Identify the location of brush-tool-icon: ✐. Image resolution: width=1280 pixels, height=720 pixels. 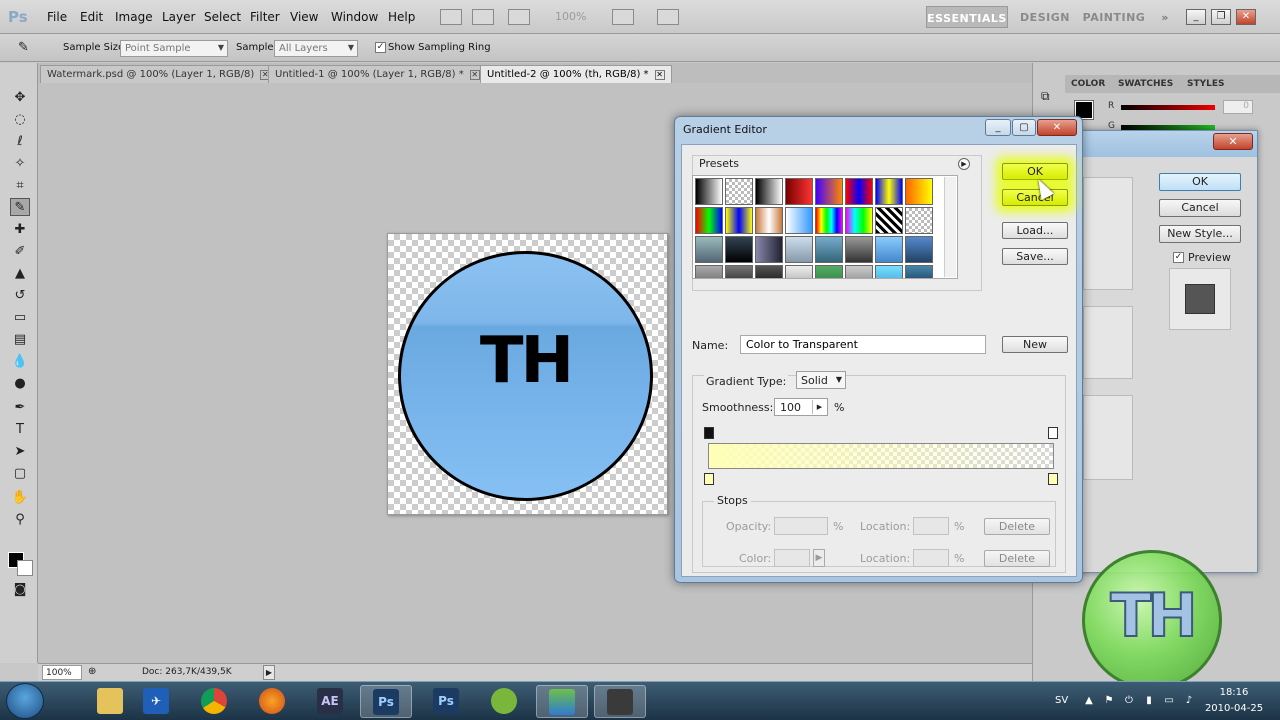
(20, 252).